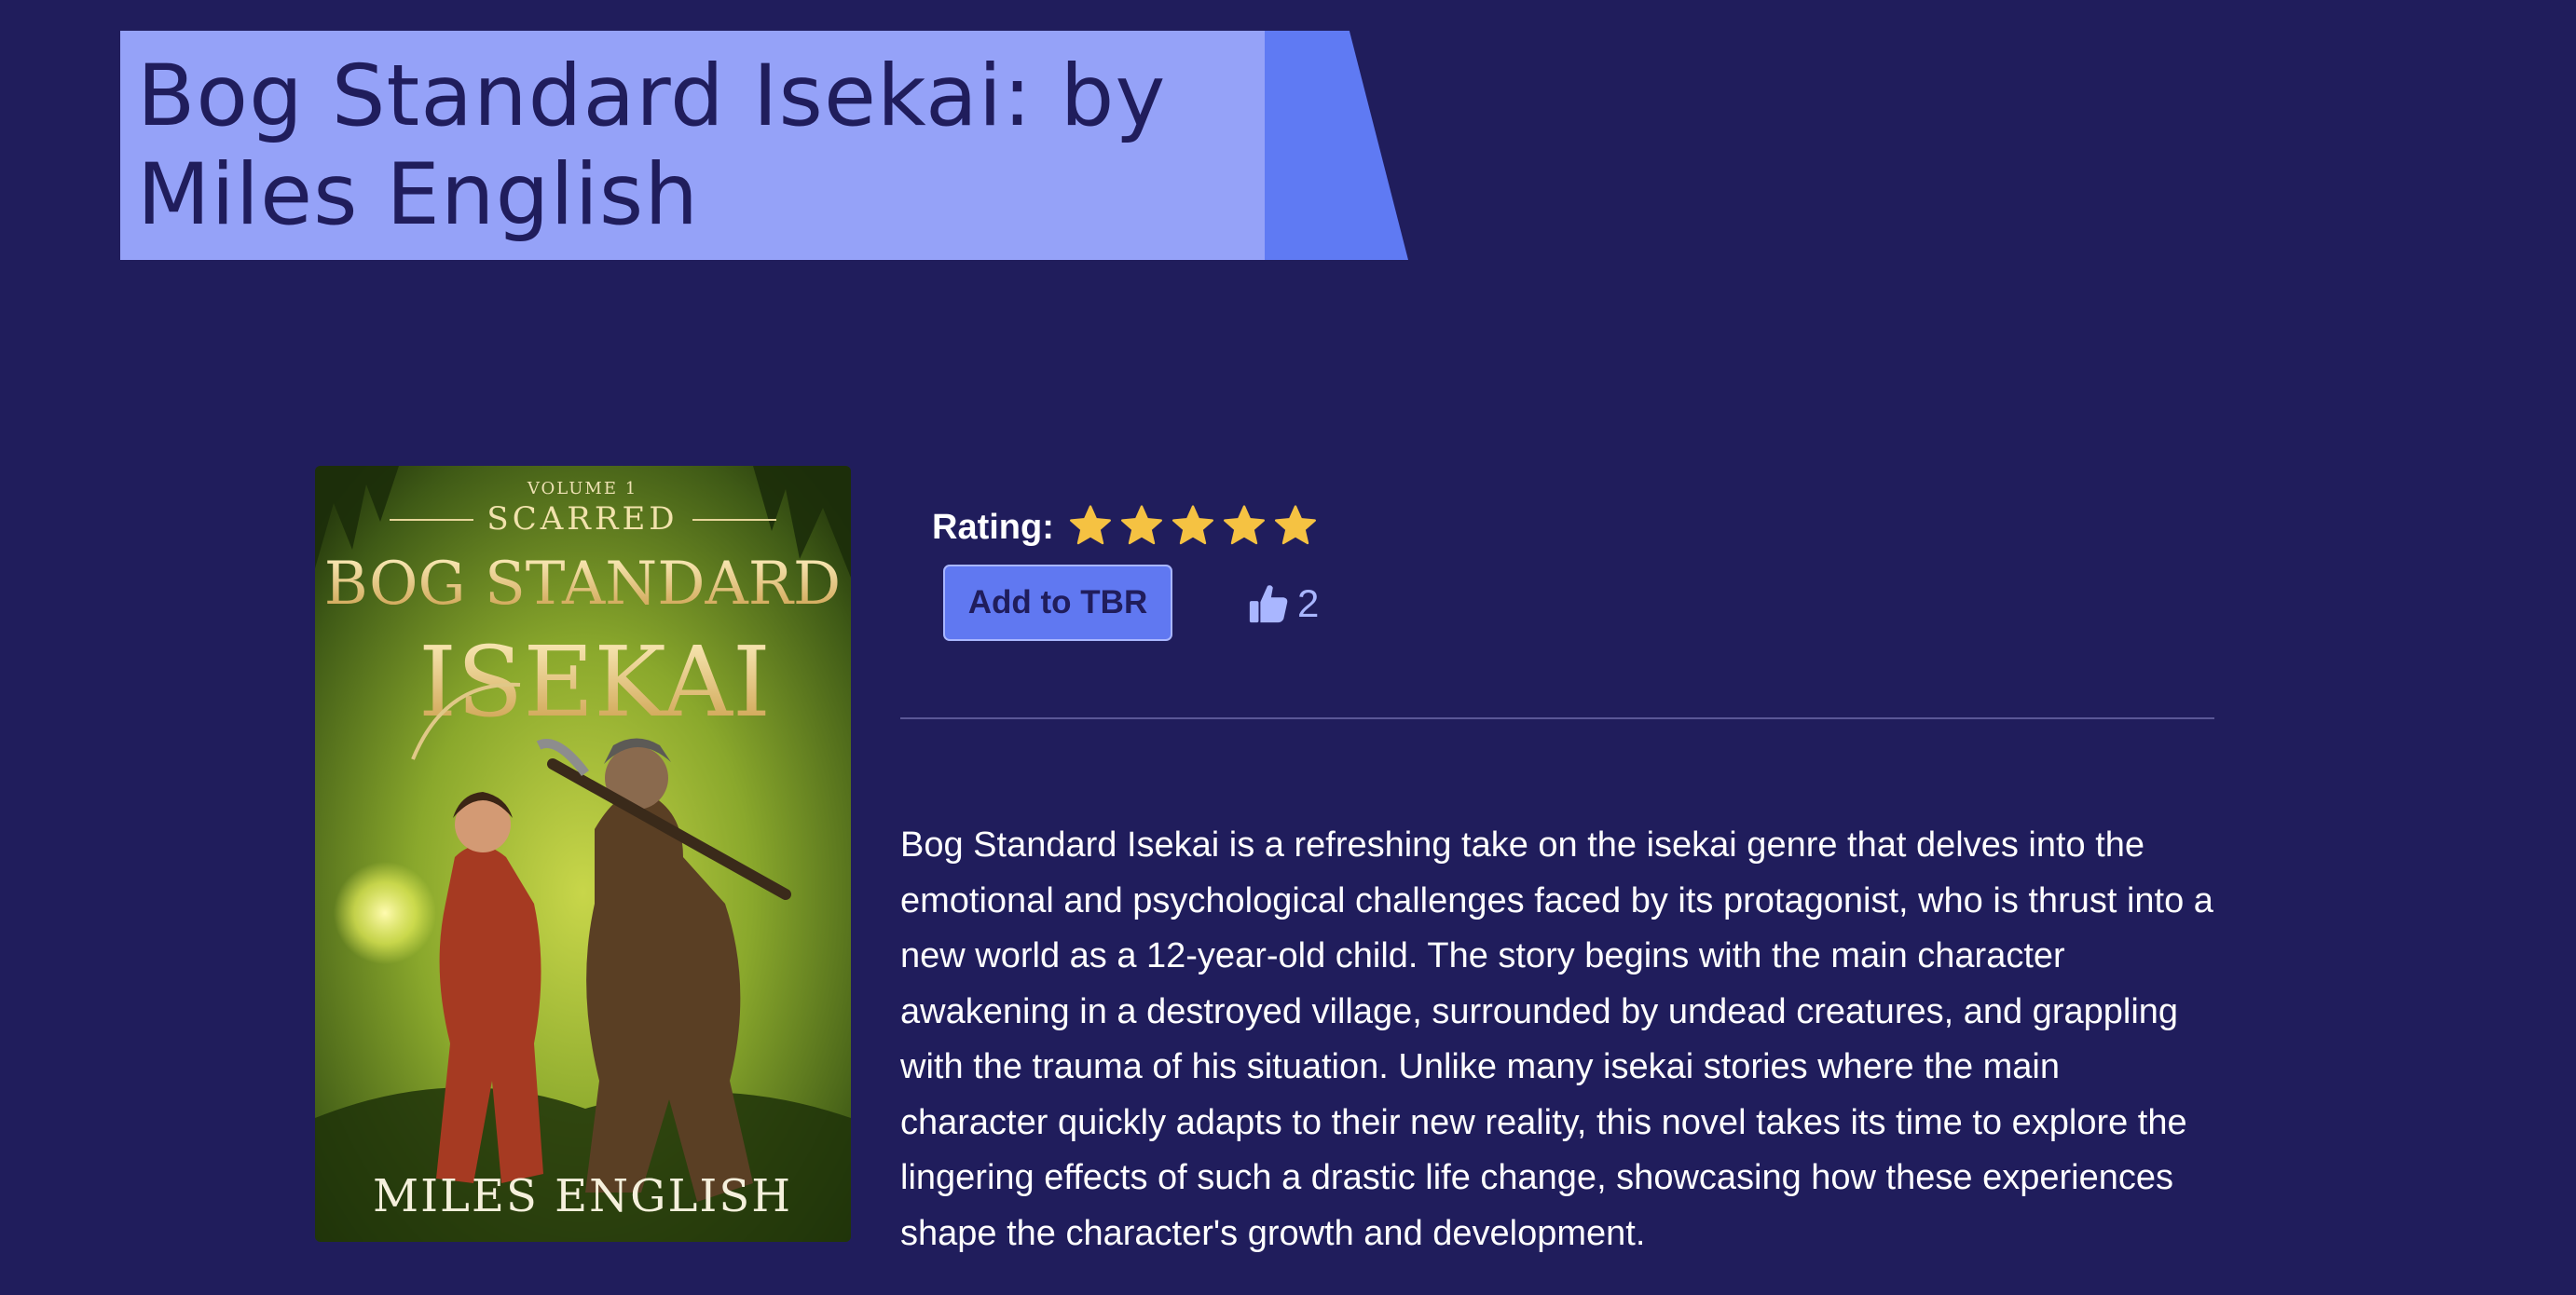 Image resolution: width=2576 pixels, height=1295 pixels. Describe the element at coordinates (582, 1196) in the screenshot. I see `cover-author: MILES ENGLISH` at that location.